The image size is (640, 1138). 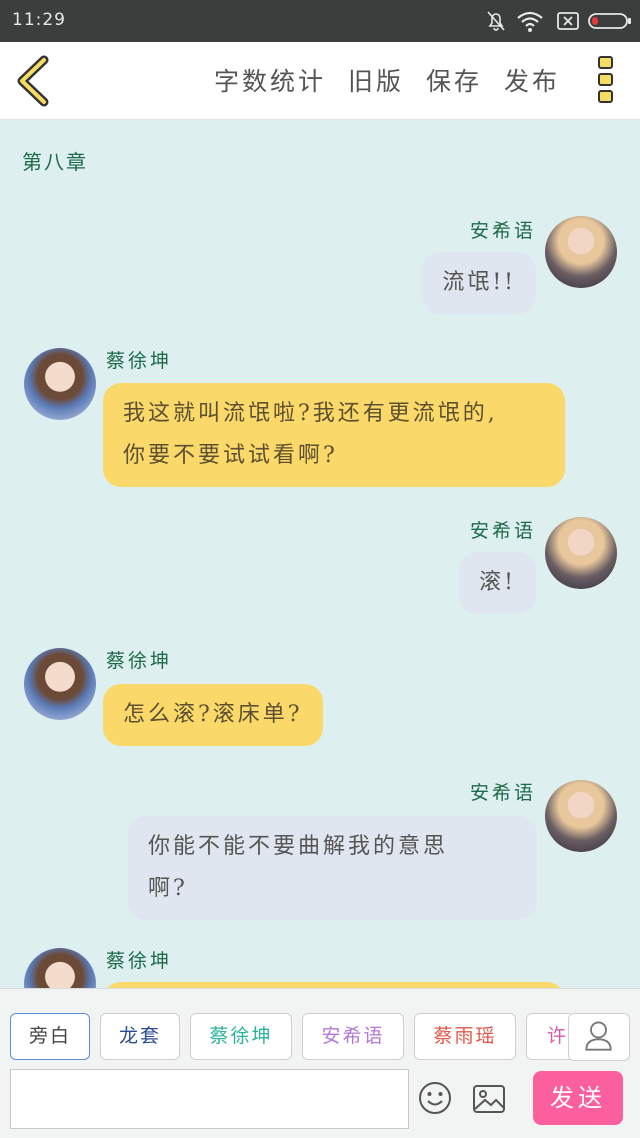 I want to click on status-bar: 11:29, so click(x=320, y=21).